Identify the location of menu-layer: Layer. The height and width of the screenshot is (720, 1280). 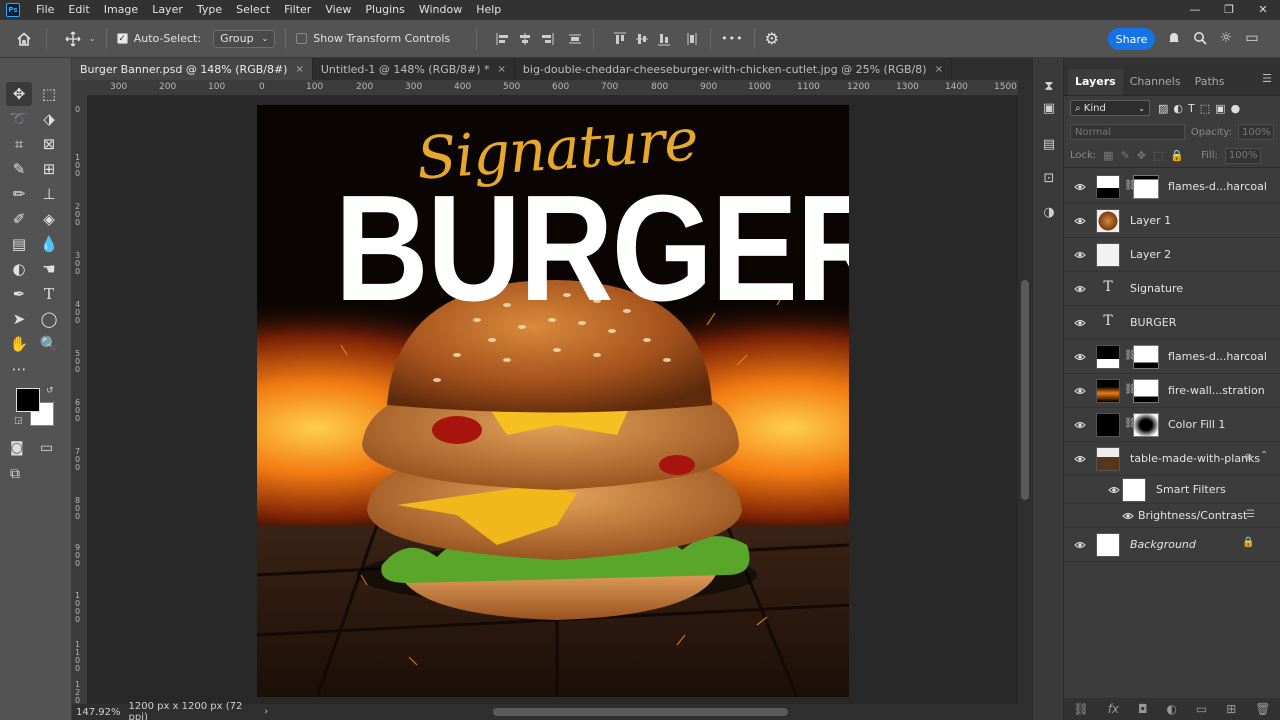
(167, 10).